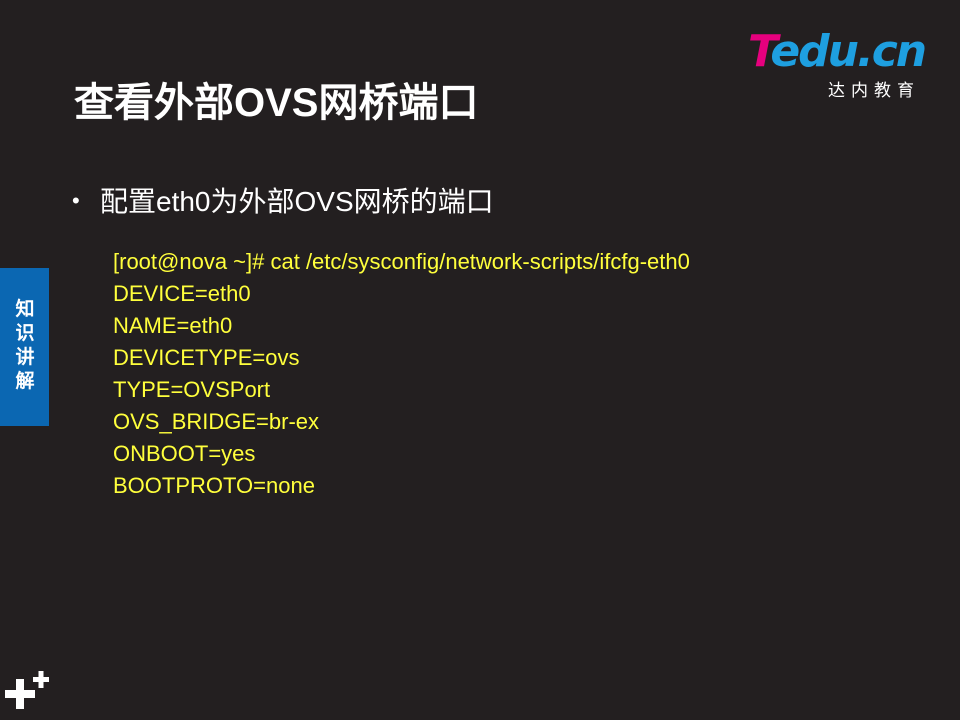 Image resolution: width=960 pixels, height=720 pixels. I want to click on tedu-logo: Tedu.cn 达内教育, so click(843, 65).